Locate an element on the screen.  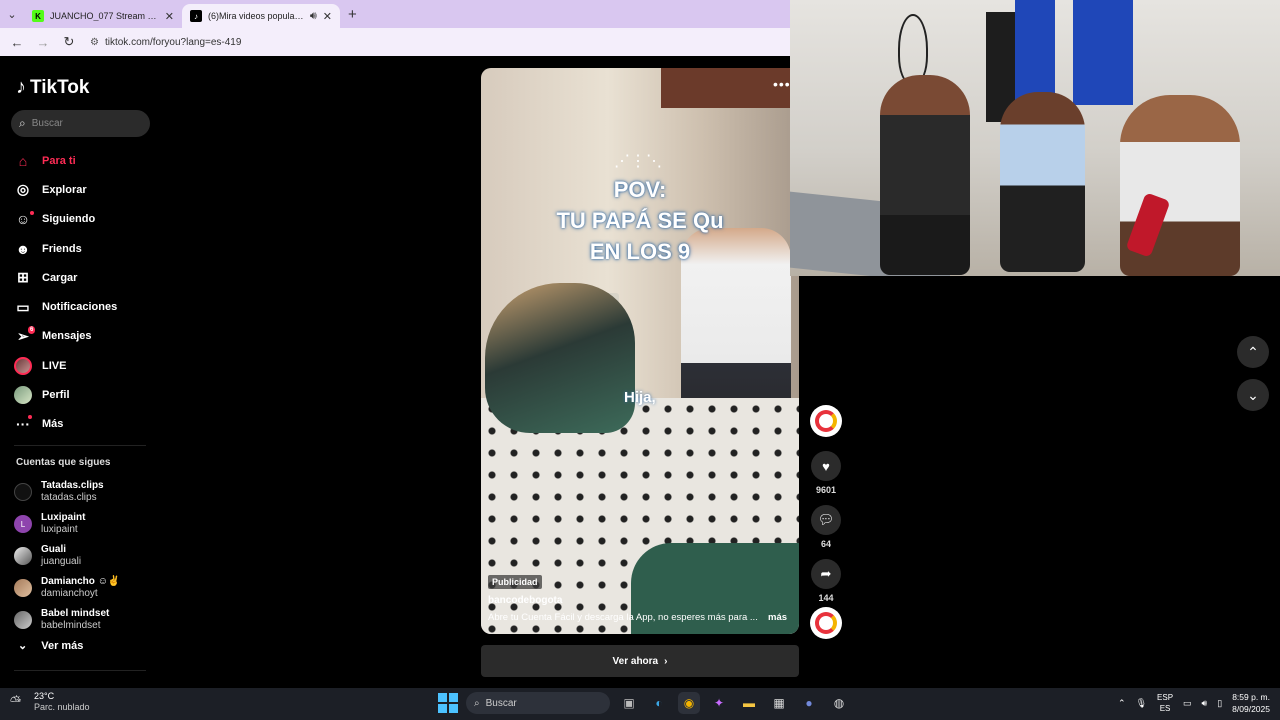
ad-account-link: bancodebogota is located at coordinates (525, 600).